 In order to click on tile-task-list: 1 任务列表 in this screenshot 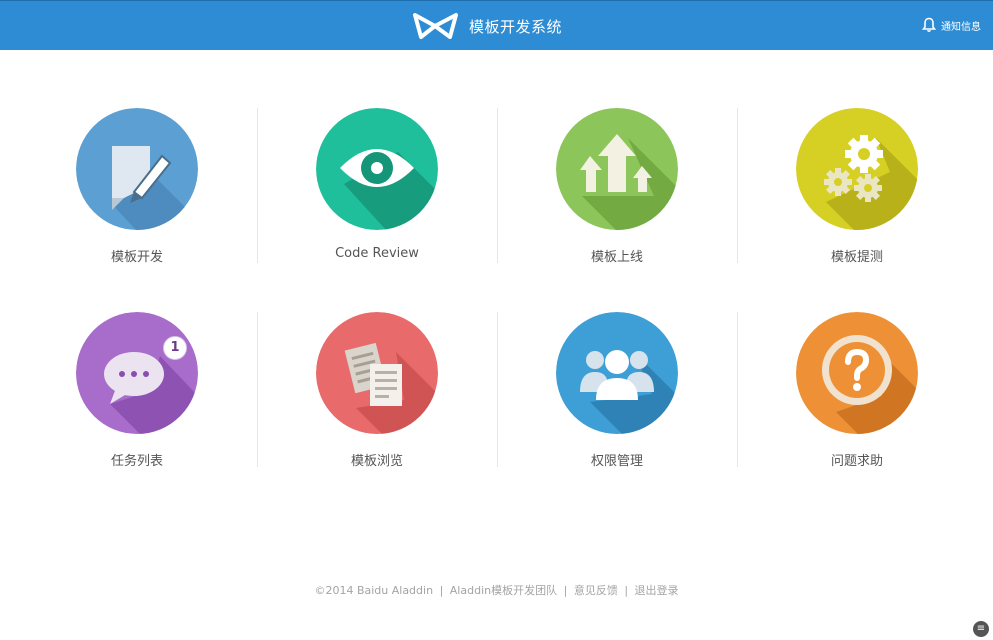, I will do `click(137, 390)`.